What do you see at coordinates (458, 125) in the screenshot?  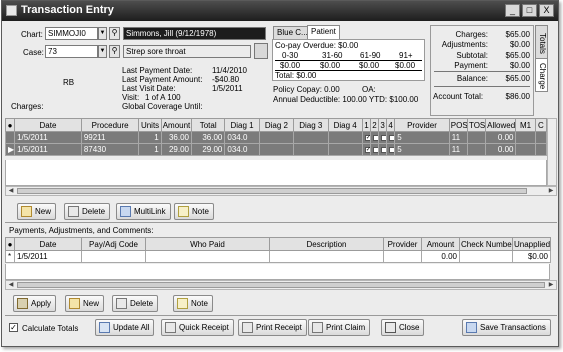 I see `col-pos: POS` at bounding box center [458, 125].